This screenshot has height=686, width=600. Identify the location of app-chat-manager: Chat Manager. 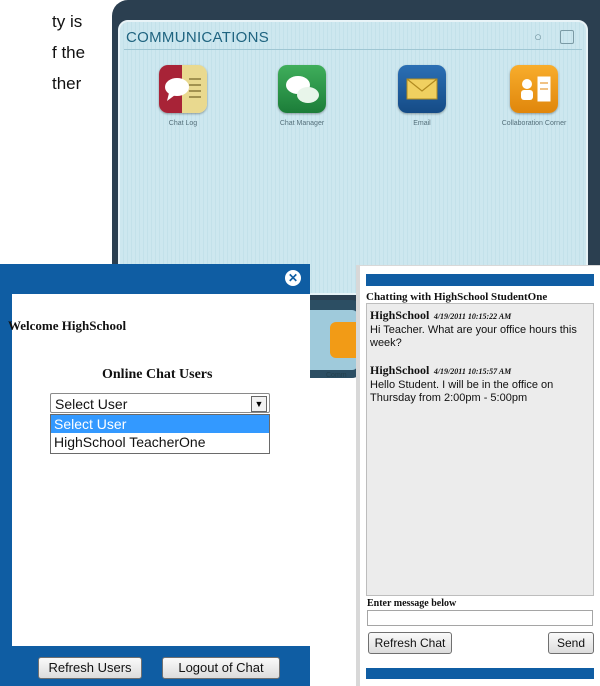
(302, 96).